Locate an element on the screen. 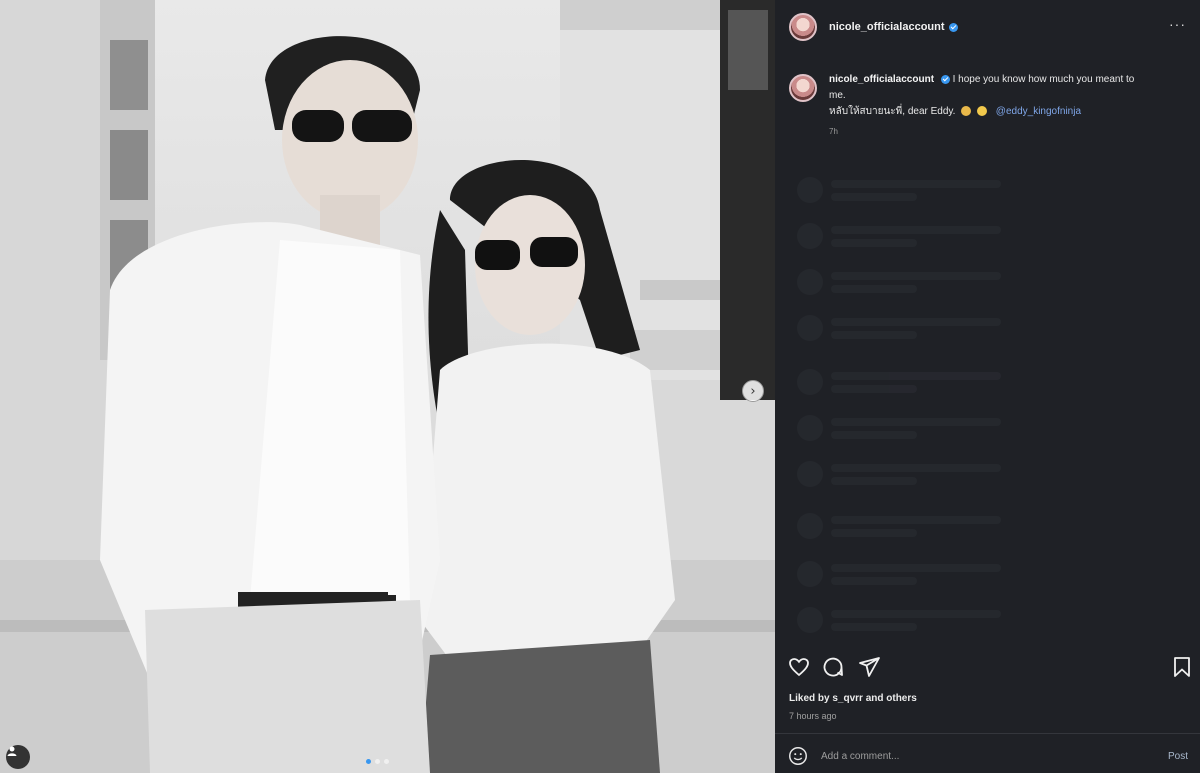  more-horizontal-icon: ··· is located at coordinates (1177, 24).